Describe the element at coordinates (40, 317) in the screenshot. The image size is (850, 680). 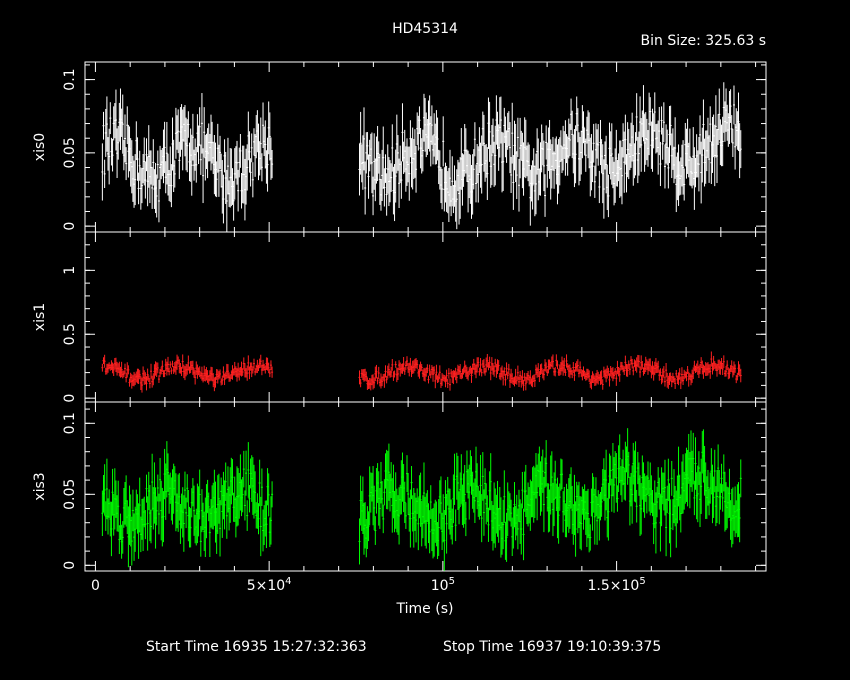
I see `y-axis-label: xis1` at that location.